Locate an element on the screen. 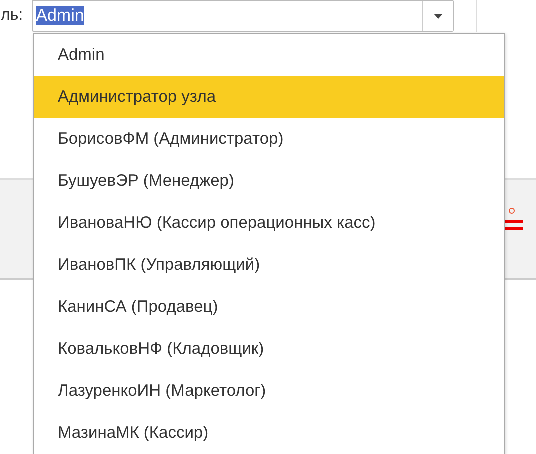 This screenshot has width=536, height=454. field-value: Admin is located at coordinates (60, 15).